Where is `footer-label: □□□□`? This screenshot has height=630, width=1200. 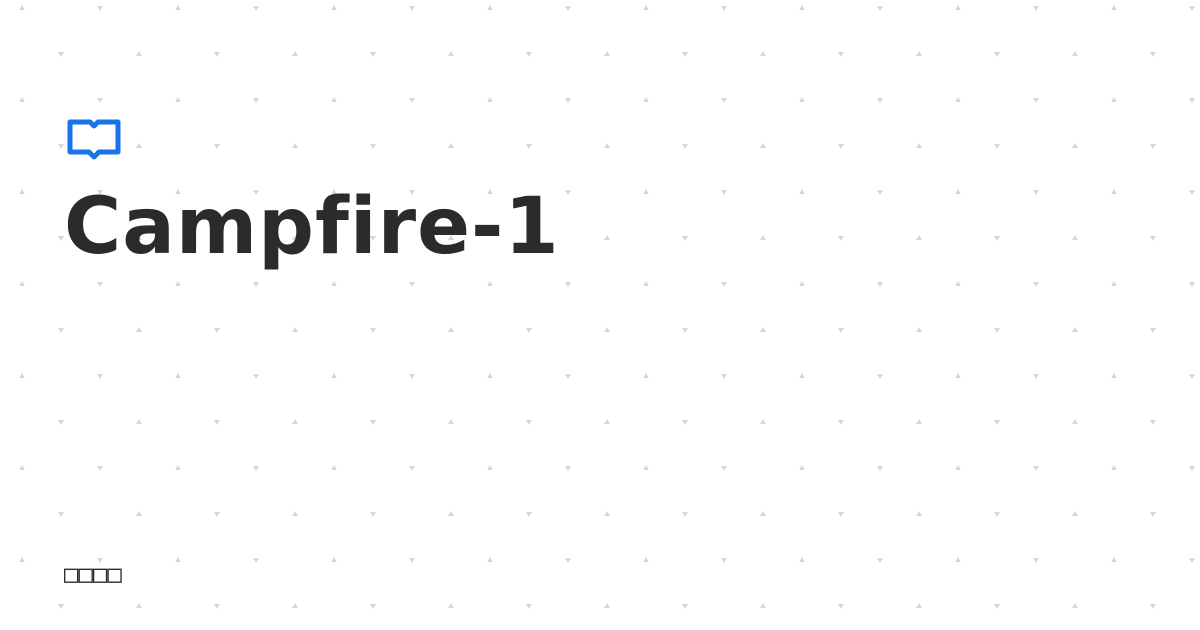 footer-label: □□□□ is located at coordinates (93, 574).